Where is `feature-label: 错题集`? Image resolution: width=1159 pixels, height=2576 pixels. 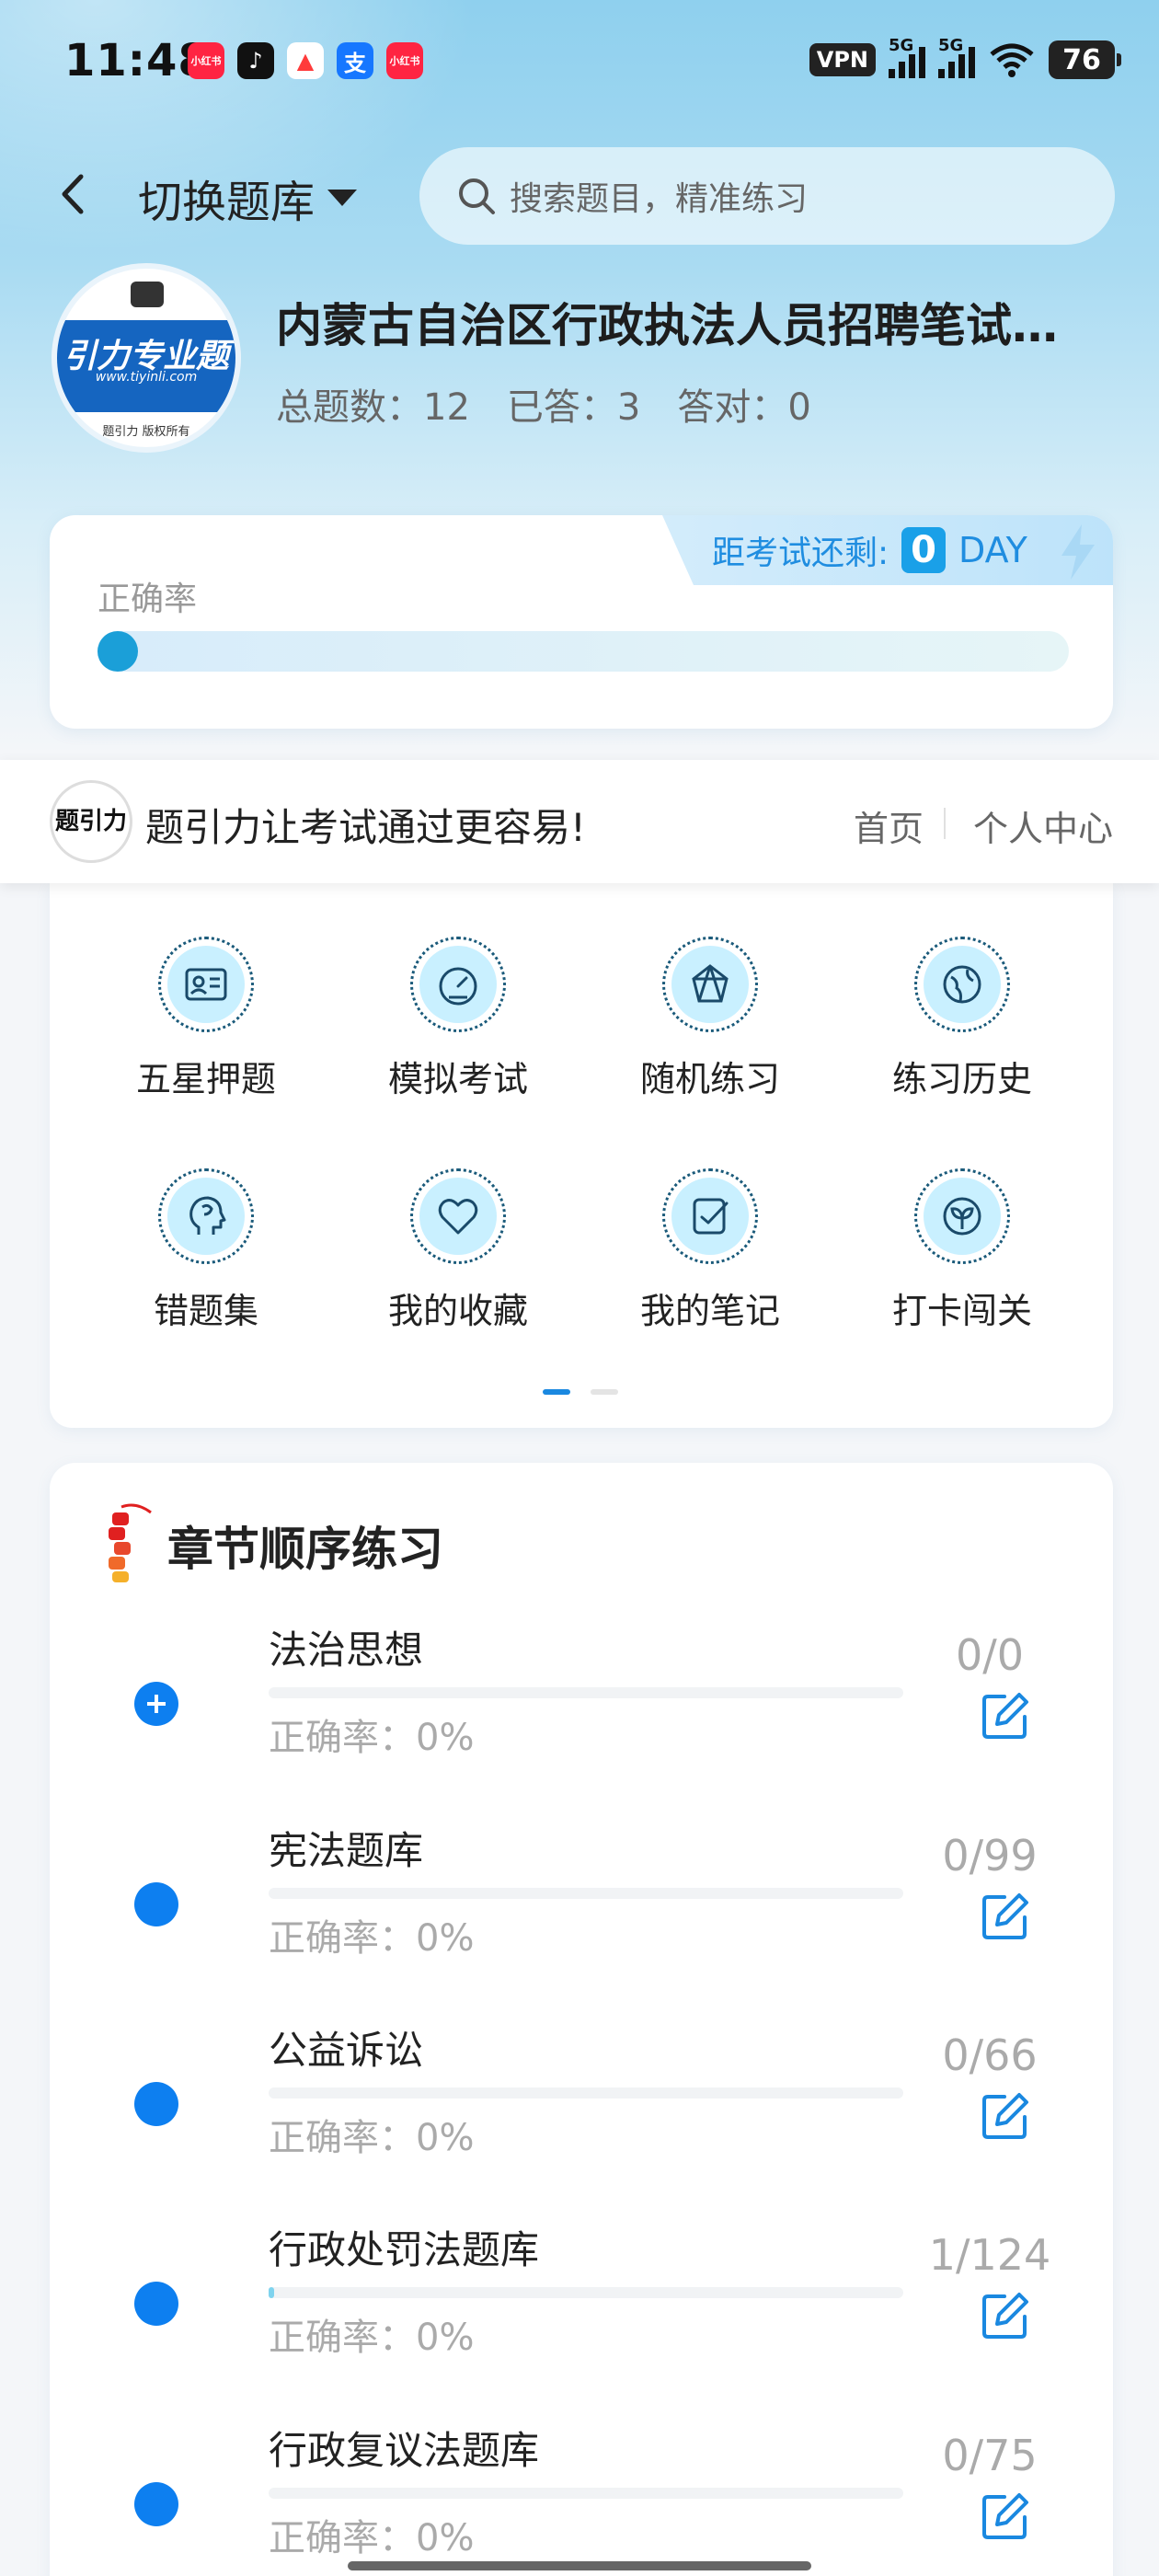 feature-label: 错题集 is located at coordinates (205, 1311).